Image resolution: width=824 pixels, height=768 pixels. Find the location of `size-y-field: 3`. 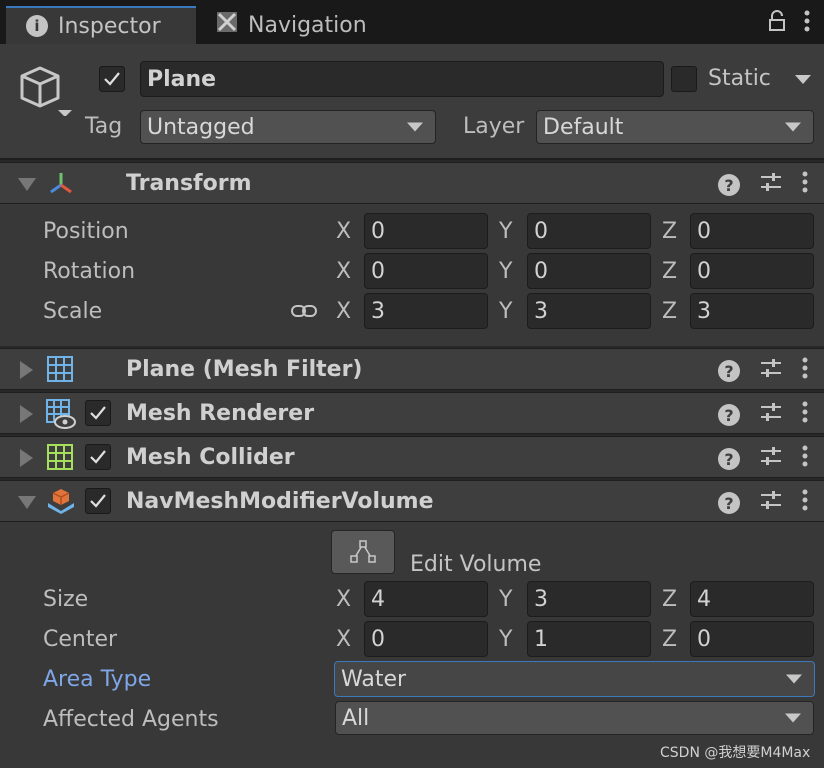

size-y-field: 3 is located at coordinates (589, 599).